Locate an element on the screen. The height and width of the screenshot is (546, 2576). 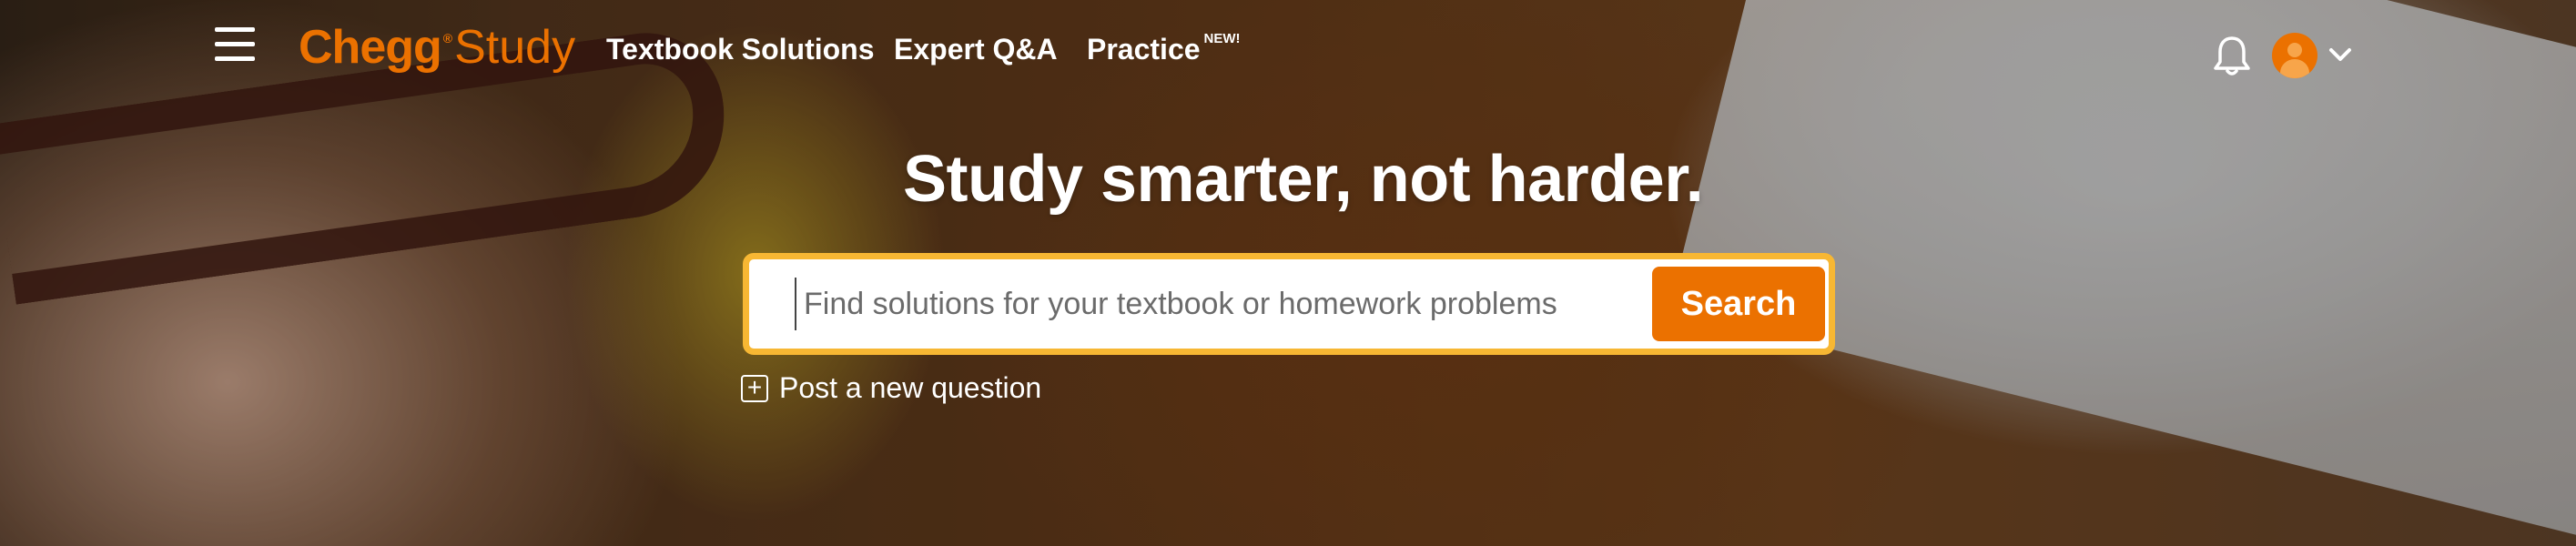
nav-practice: Practice NEW! is located at coordinates (1164, 49).